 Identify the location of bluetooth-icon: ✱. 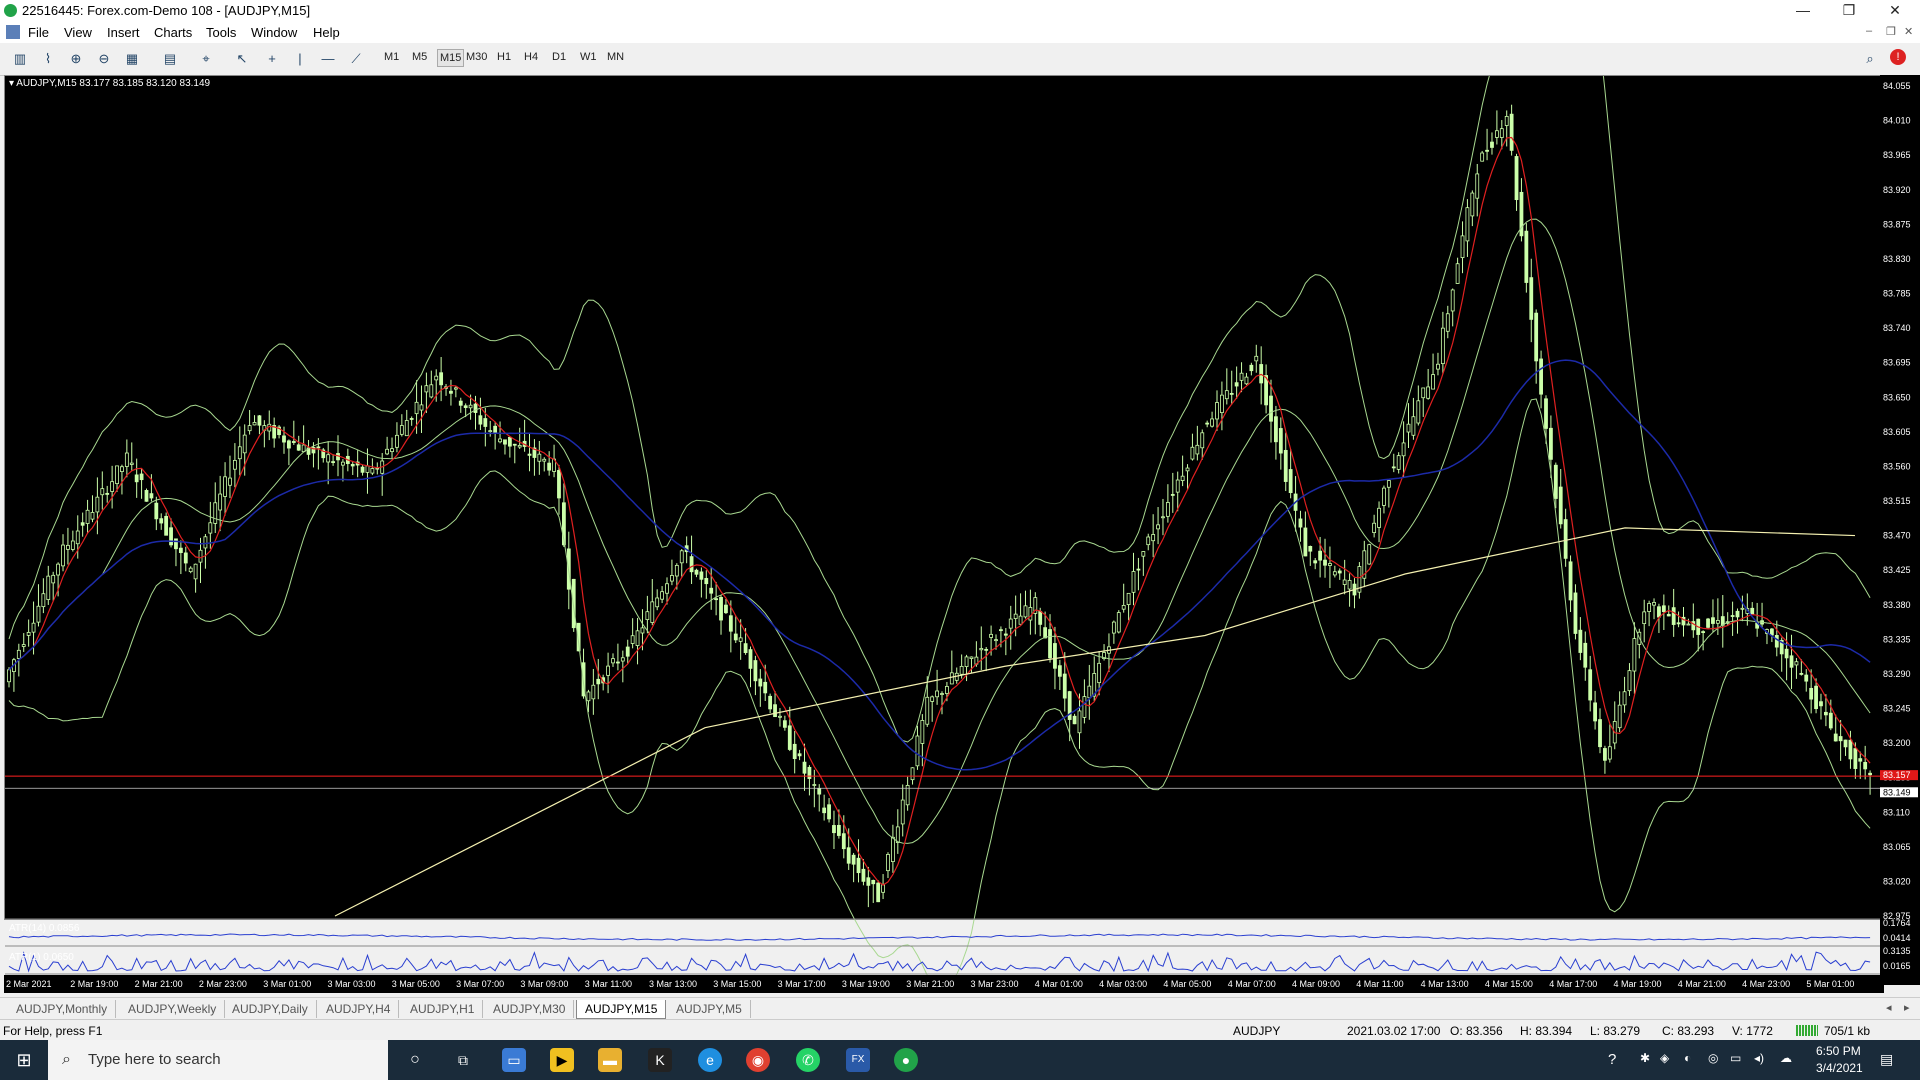
(1645, 1058).